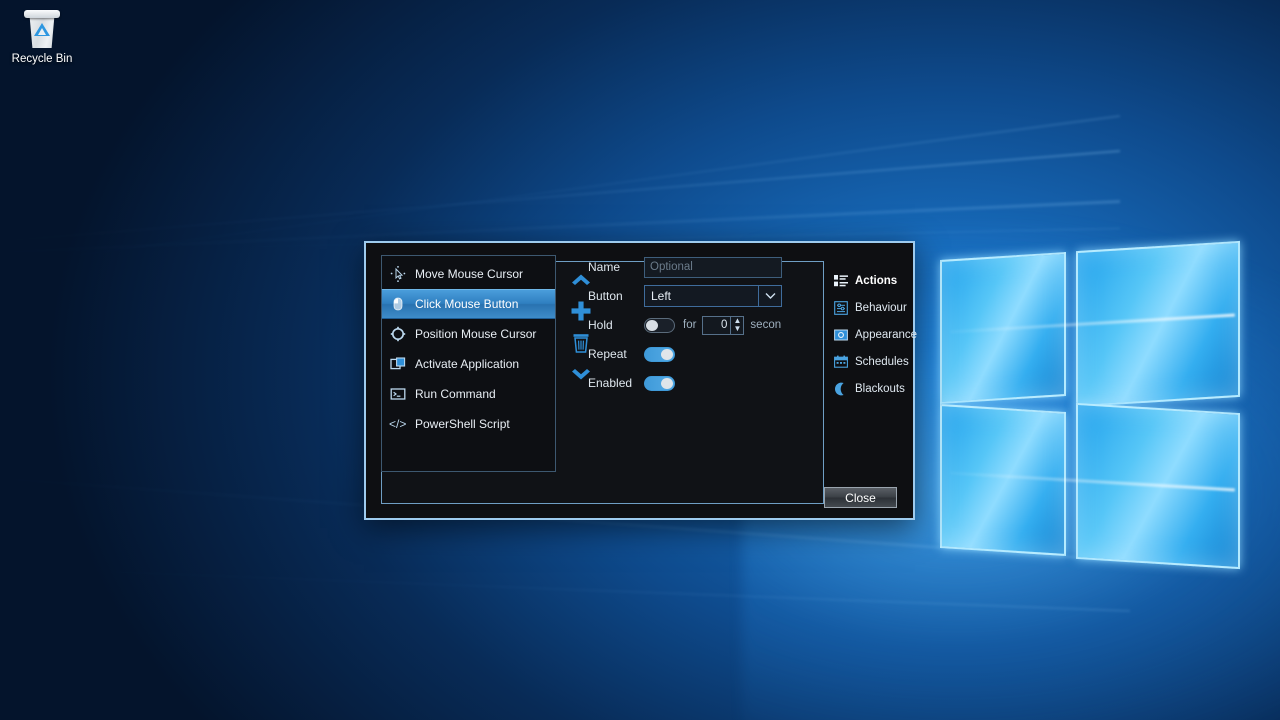  I want to click on name-input, so click(713, 267).